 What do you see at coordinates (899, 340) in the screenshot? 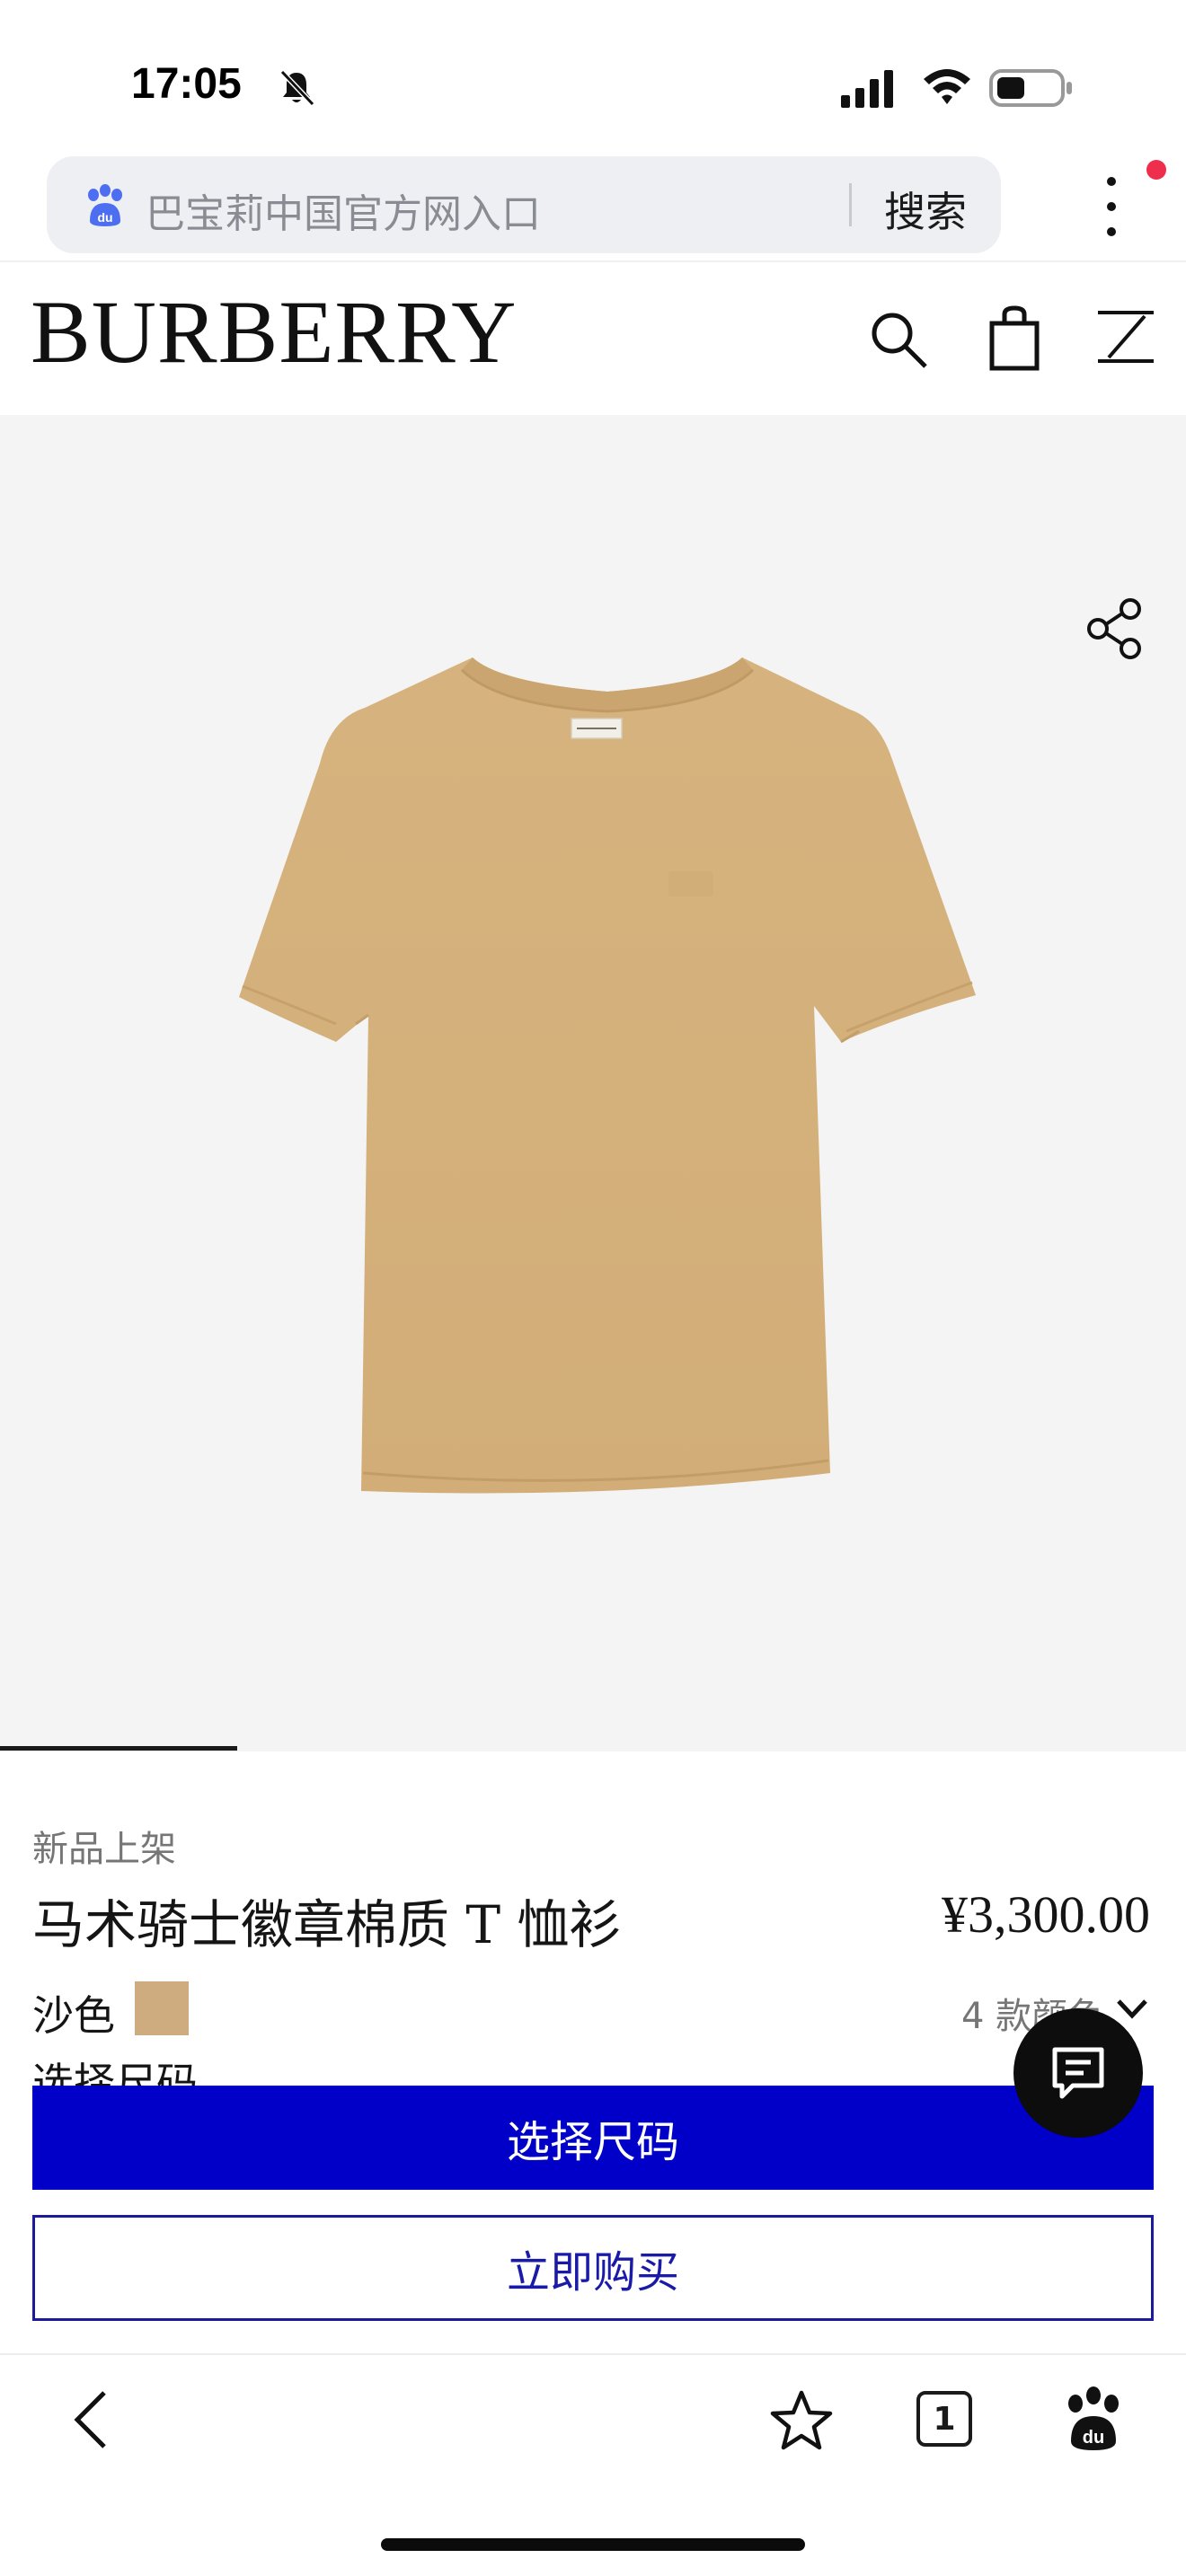
I see `search-icon` at bounding box center [899, 340].